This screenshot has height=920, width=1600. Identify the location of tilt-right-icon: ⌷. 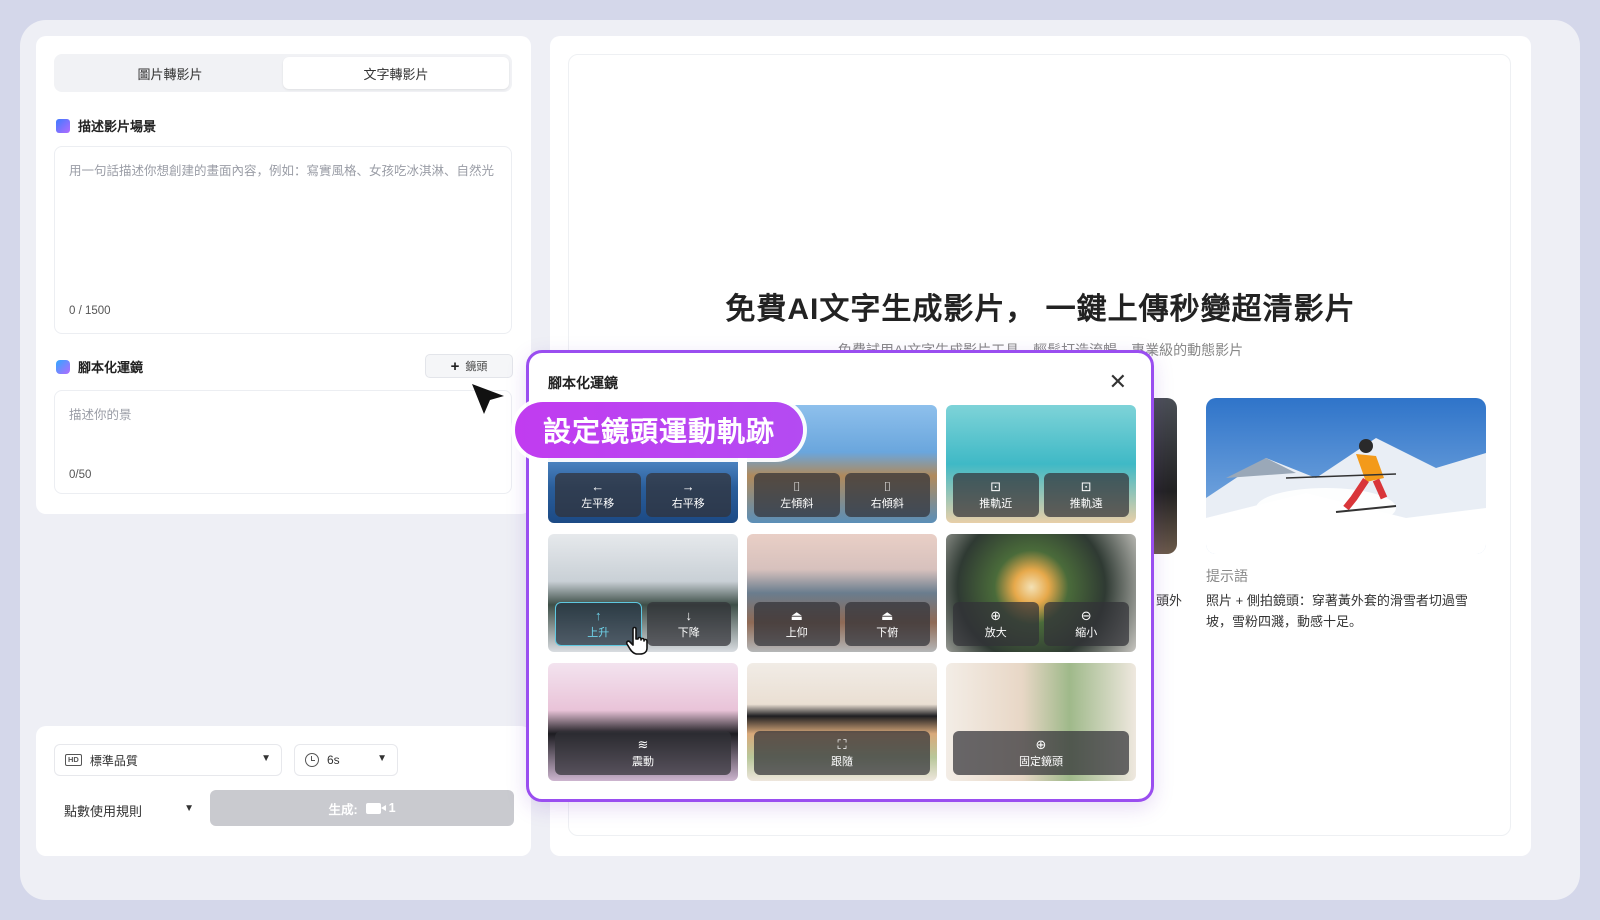
(887, 486).